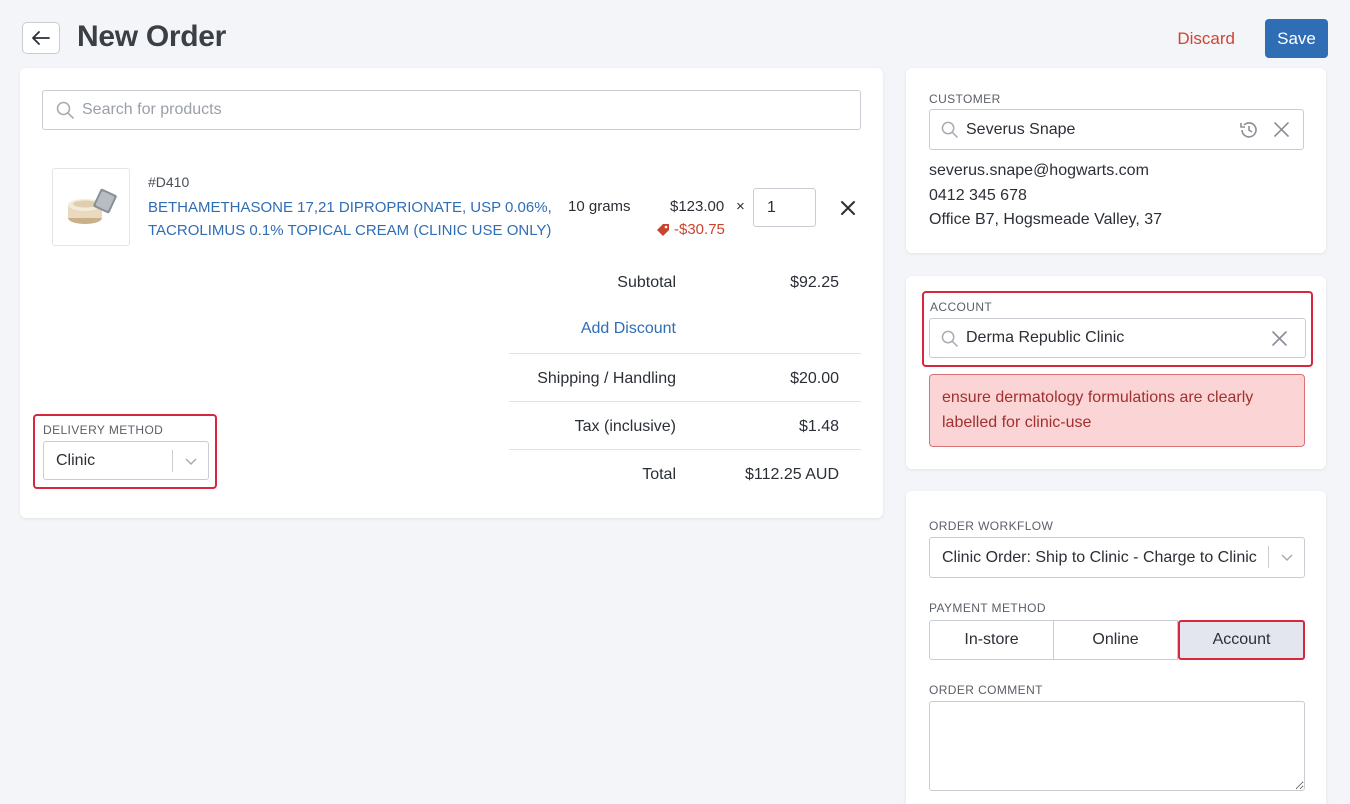 The width and height of the screenshot is (1350, 804). I want to click on shipping-row: Shipping / Handling $20.00, so click(685, 378).